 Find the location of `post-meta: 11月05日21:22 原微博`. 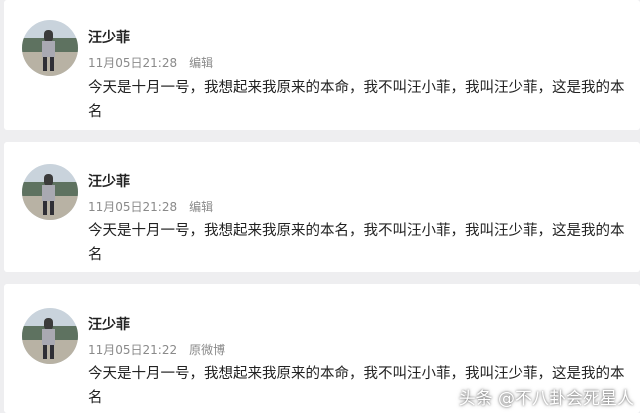

post-meta: 11月05日21:22 原微博 is located at coordinates (156, 349).